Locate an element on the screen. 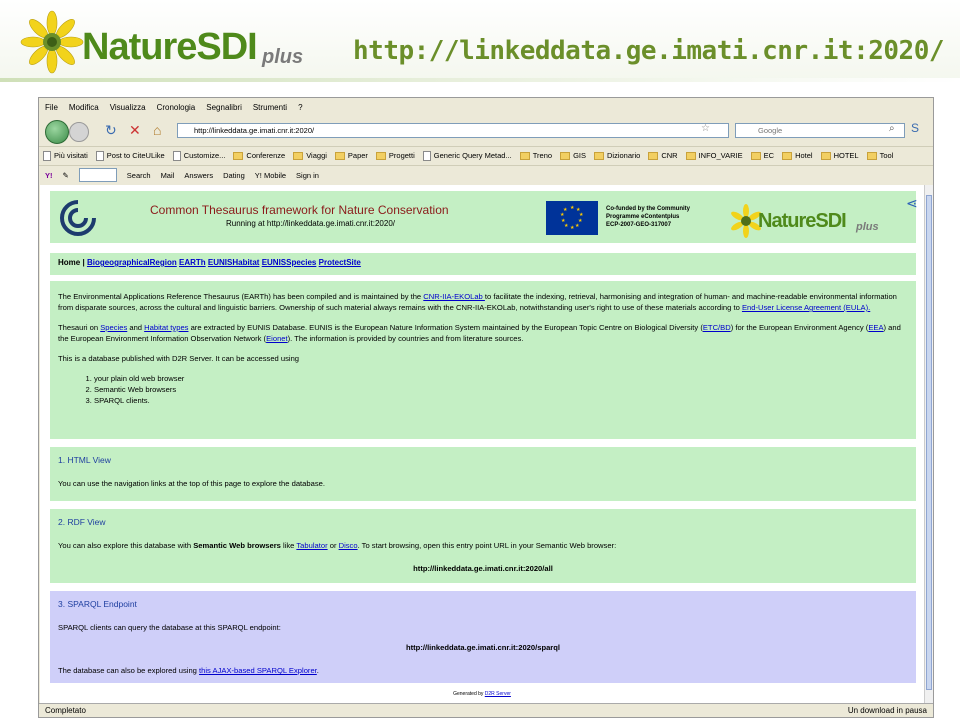  bookmark-star-icon: ☆ is located at coordinates (705, 128).